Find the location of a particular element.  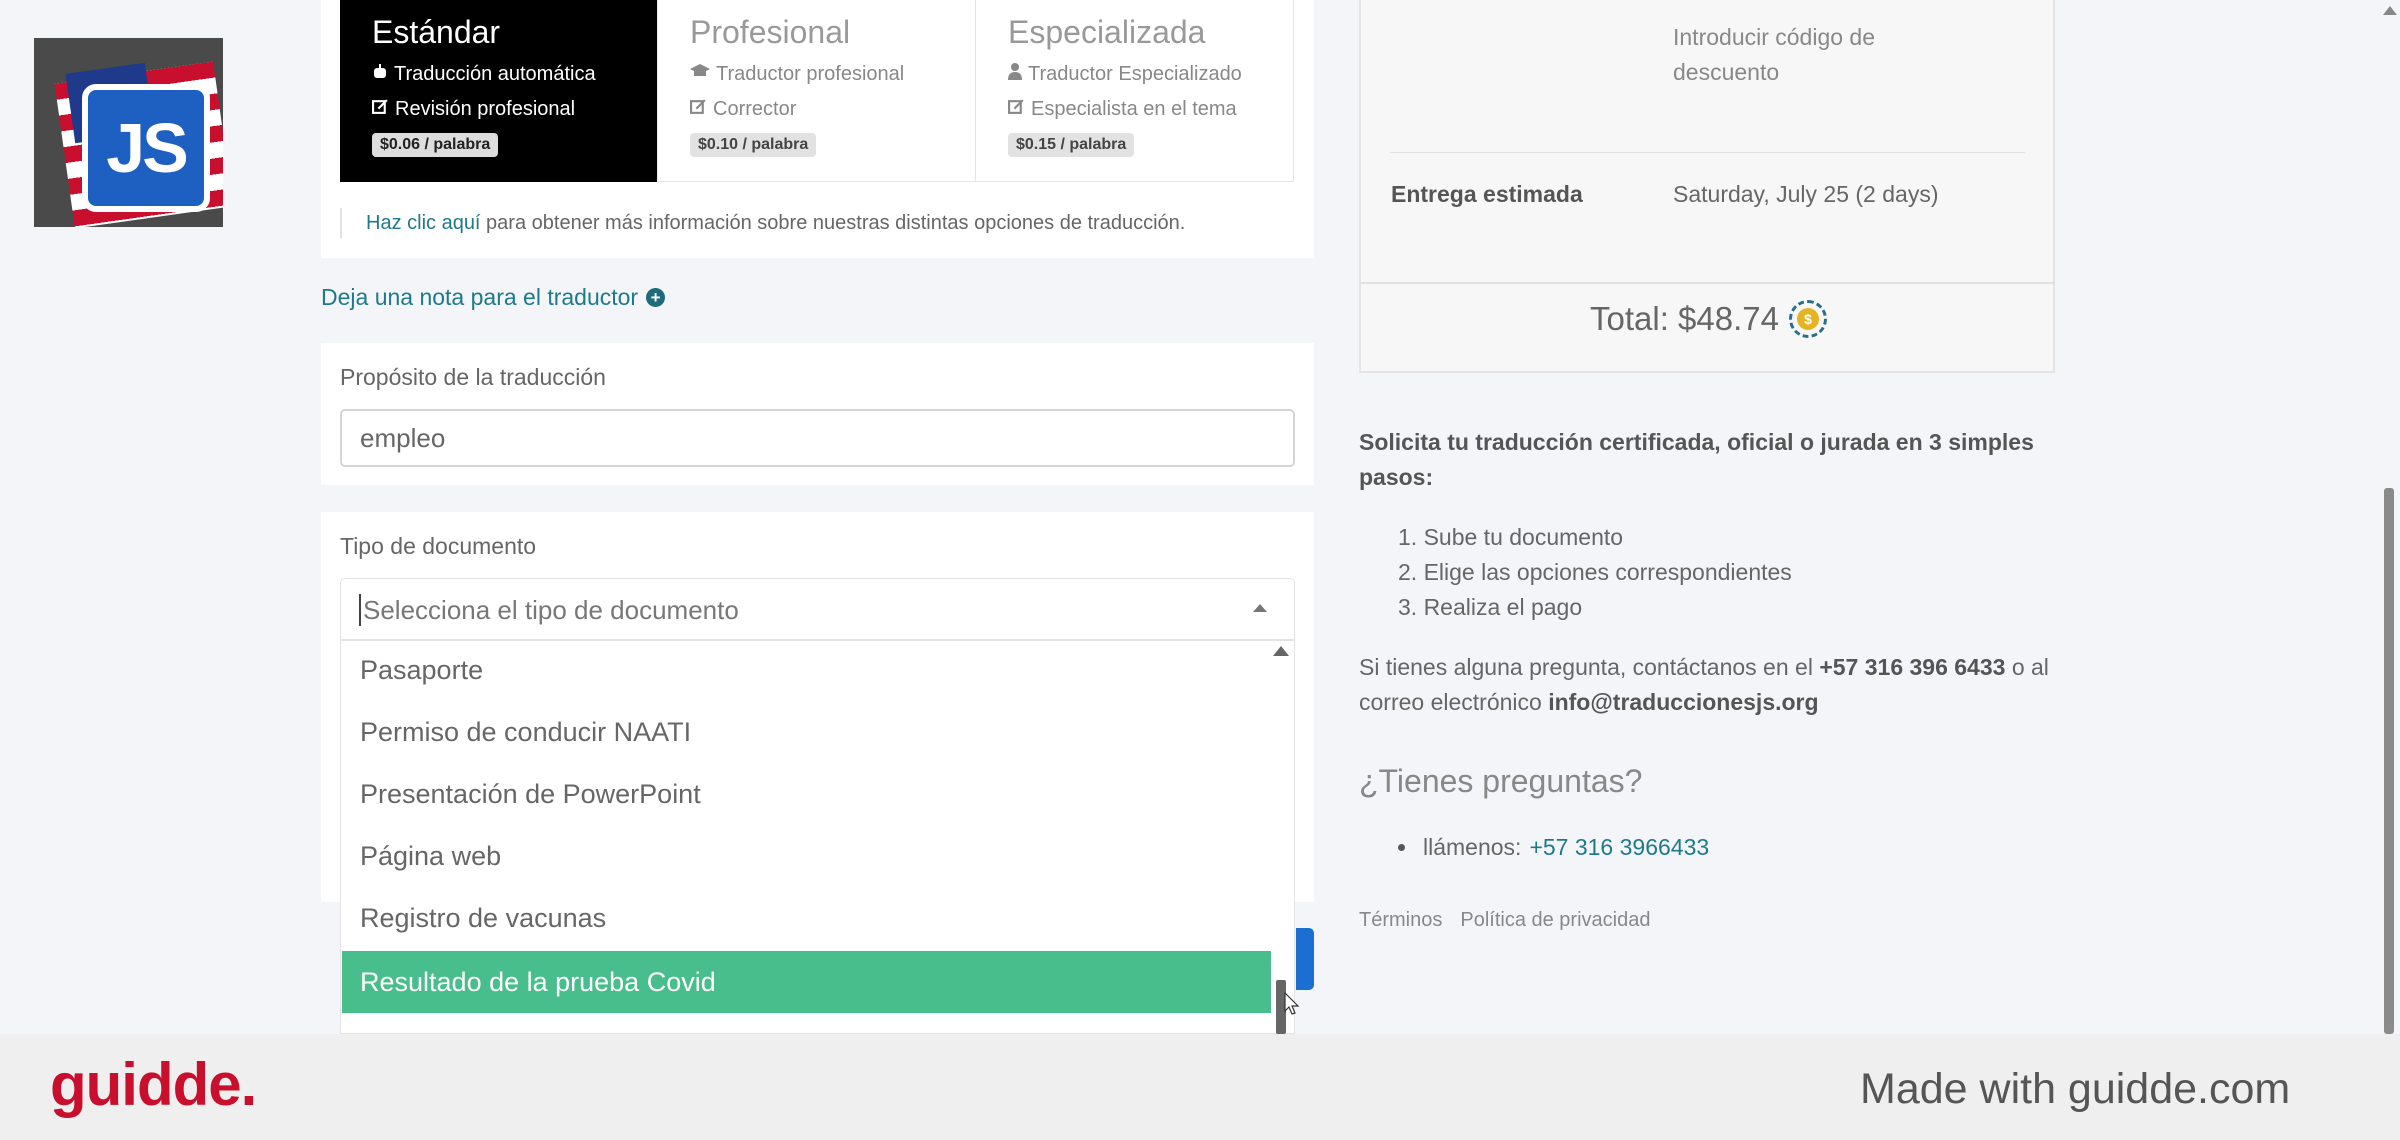

submit-button is located at coordinates (1305, 959).